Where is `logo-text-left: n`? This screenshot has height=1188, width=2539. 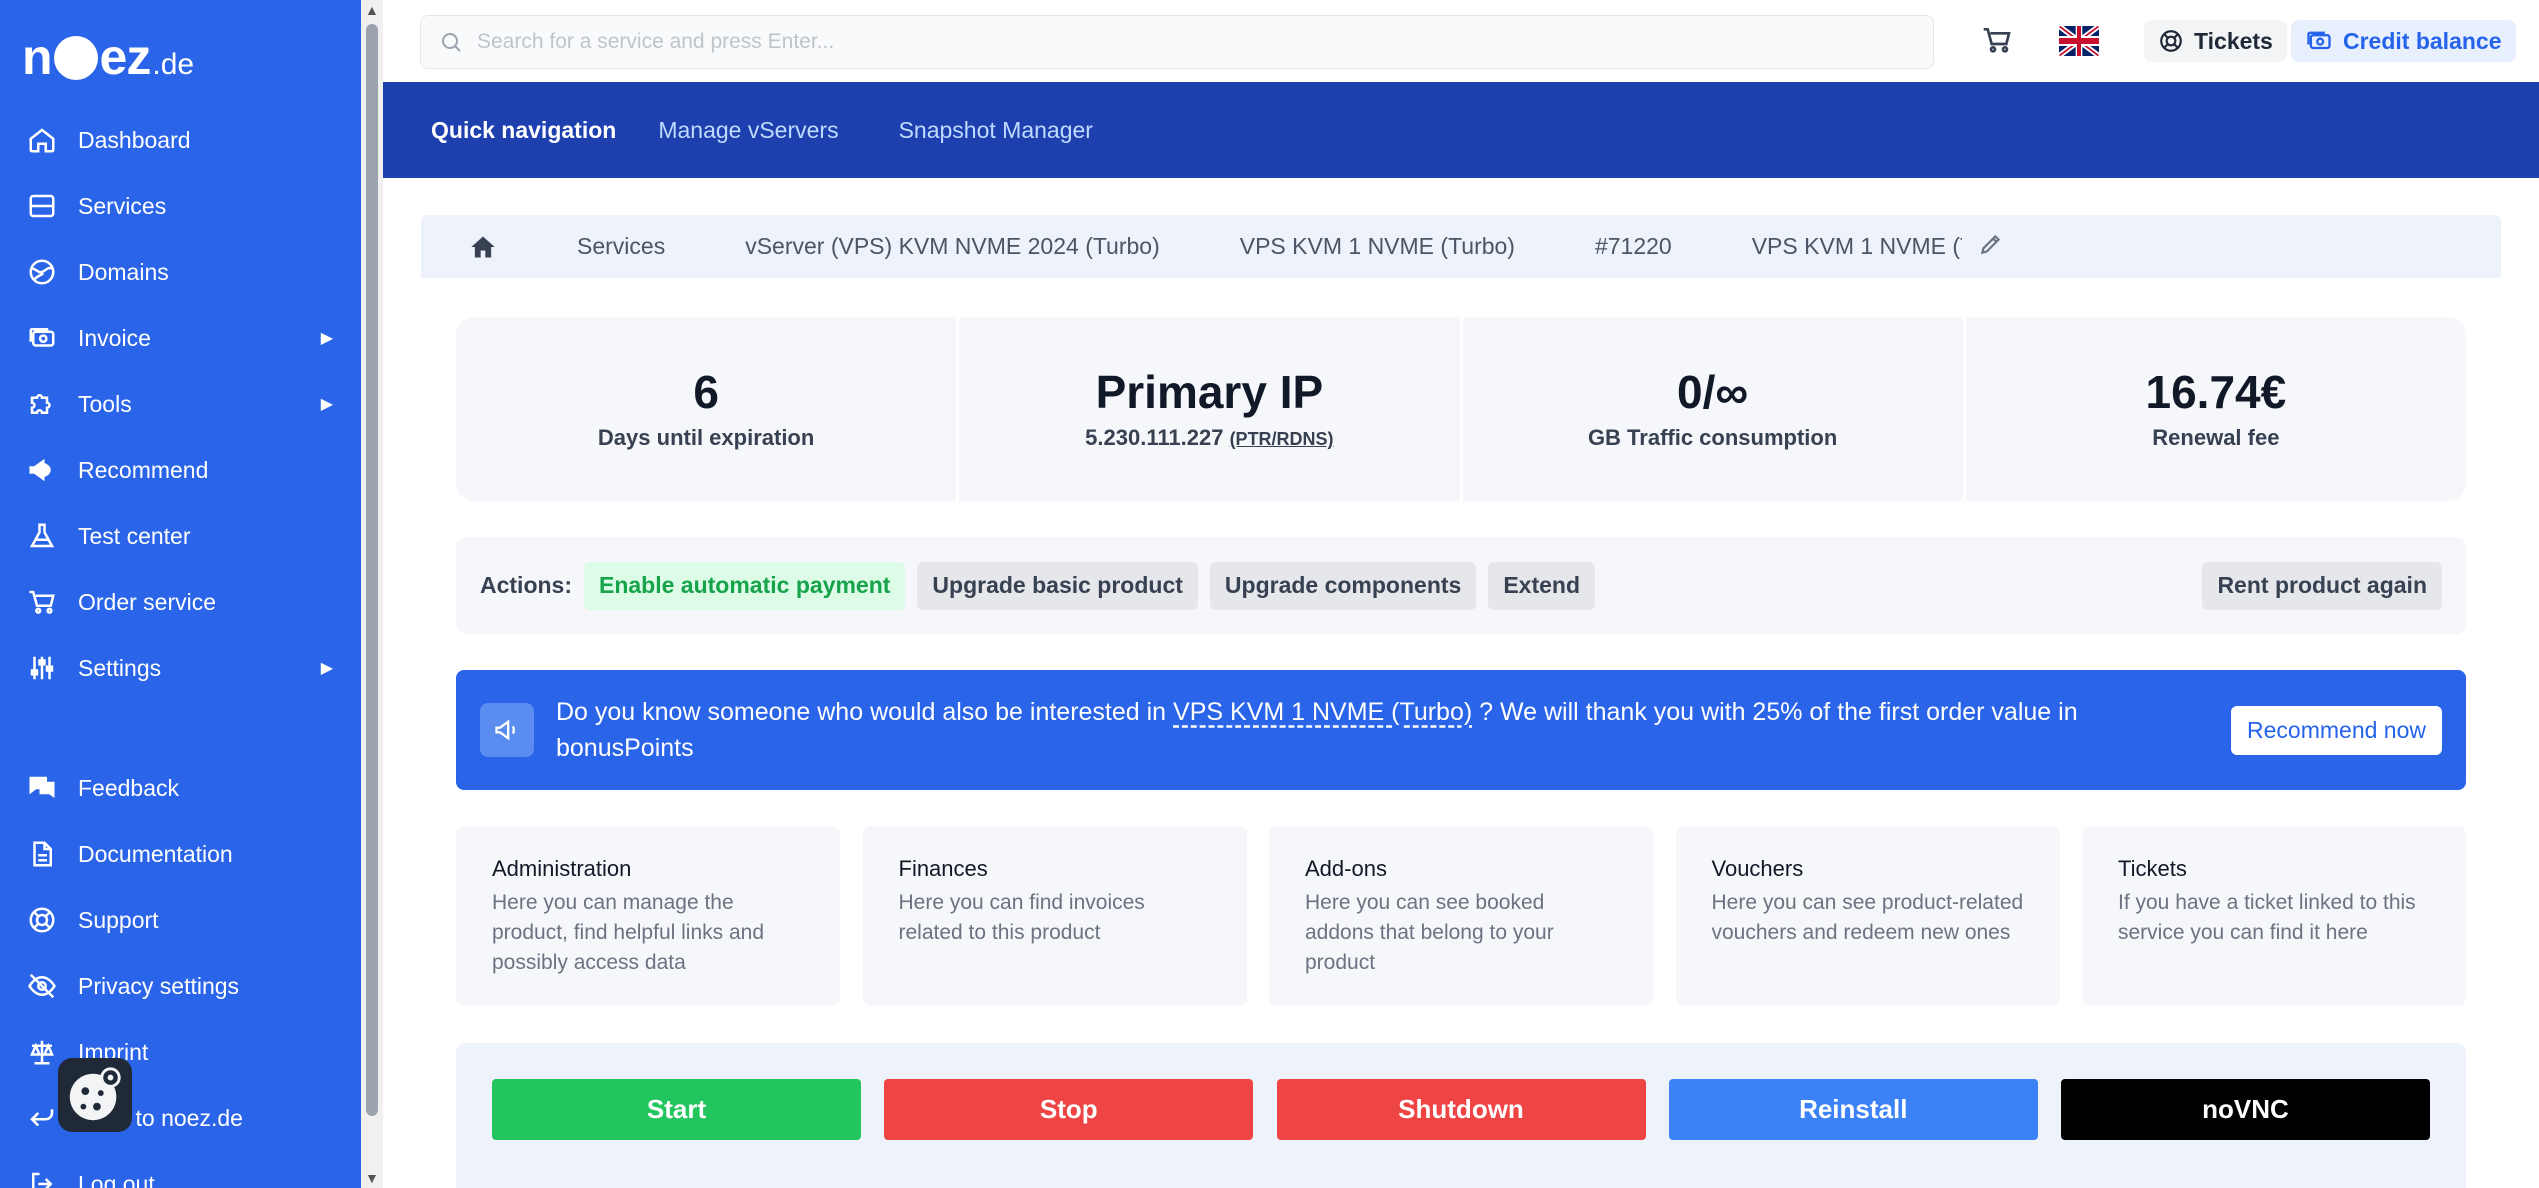 logo-text-left: n is located at coordinates (37, 57).